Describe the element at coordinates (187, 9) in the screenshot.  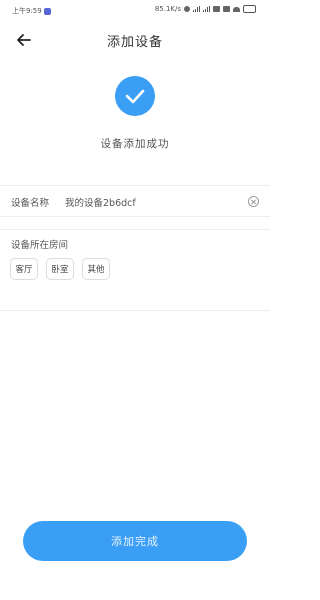
I see `alarm-icon` at that location.